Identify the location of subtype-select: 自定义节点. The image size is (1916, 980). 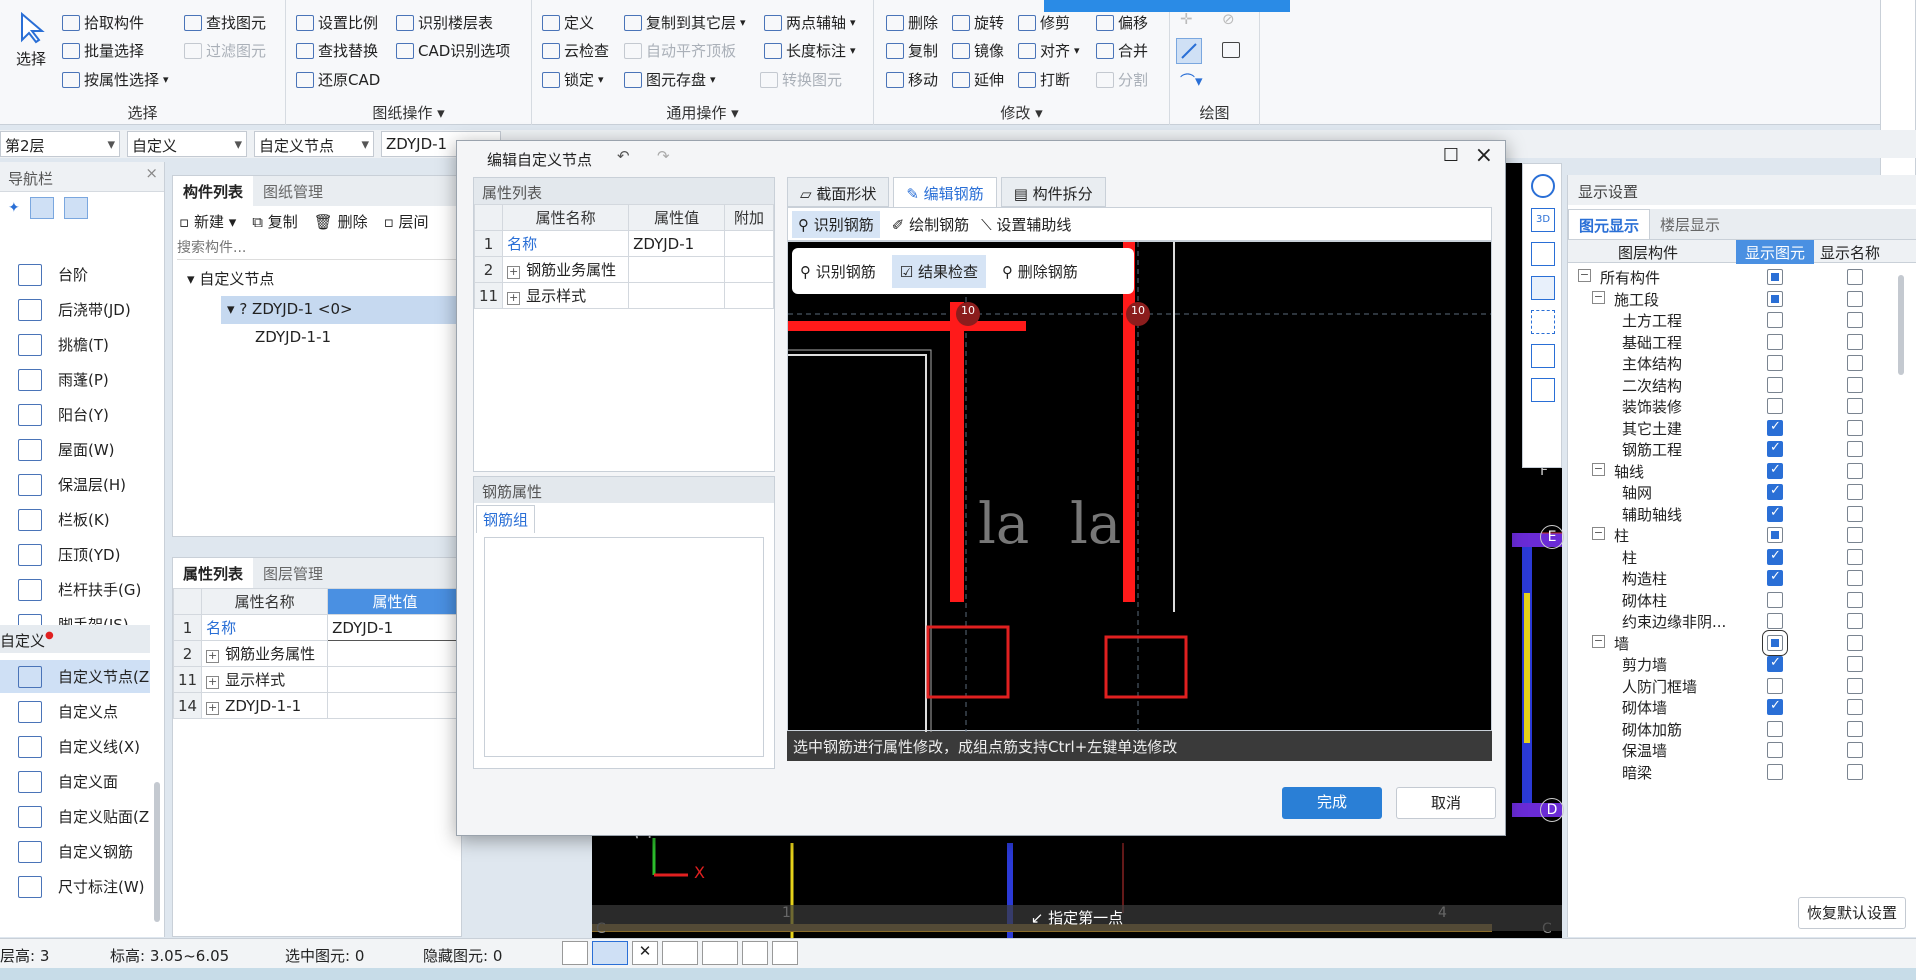
(314, 144).